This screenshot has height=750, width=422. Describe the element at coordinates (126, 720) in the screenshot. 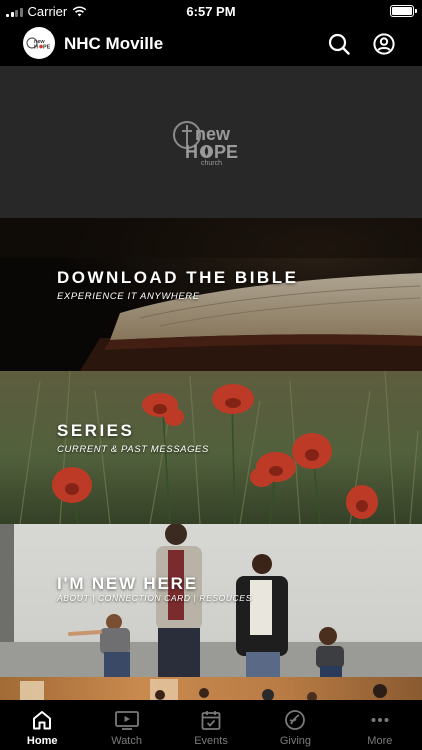

I see `watch-icon` at that location.